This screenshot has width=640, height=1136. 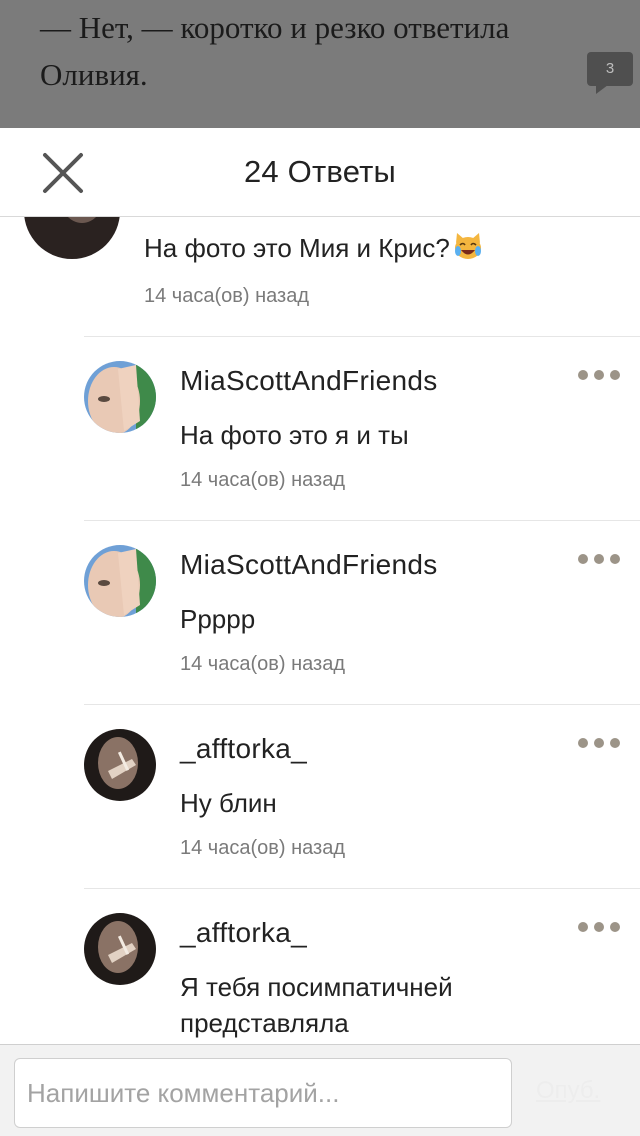 I want to click on crying-laughing-cat-icon, so click(x=467, y=246).